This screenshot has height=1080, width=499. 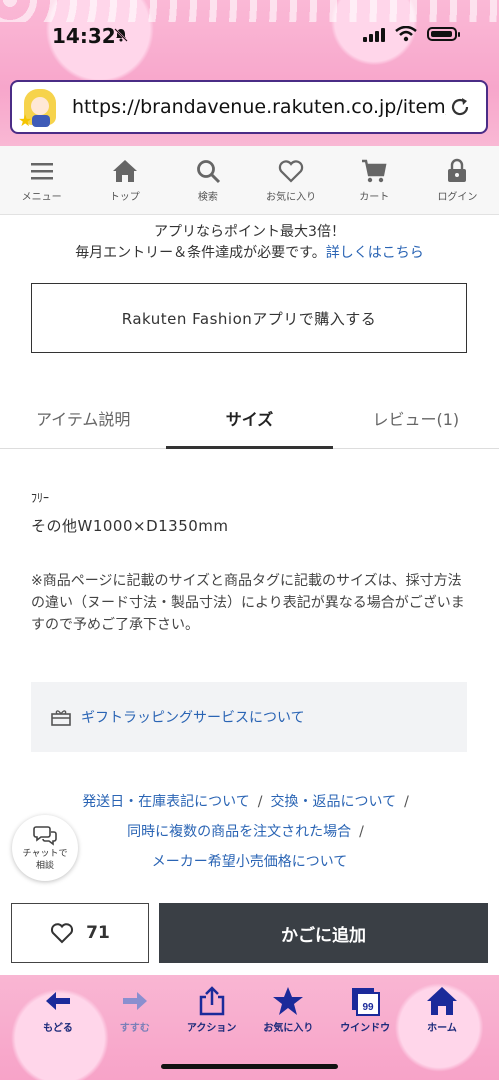 I want to click on promo-line-1: アプリならポイント最大3倍！, so click(x=249, y=232).